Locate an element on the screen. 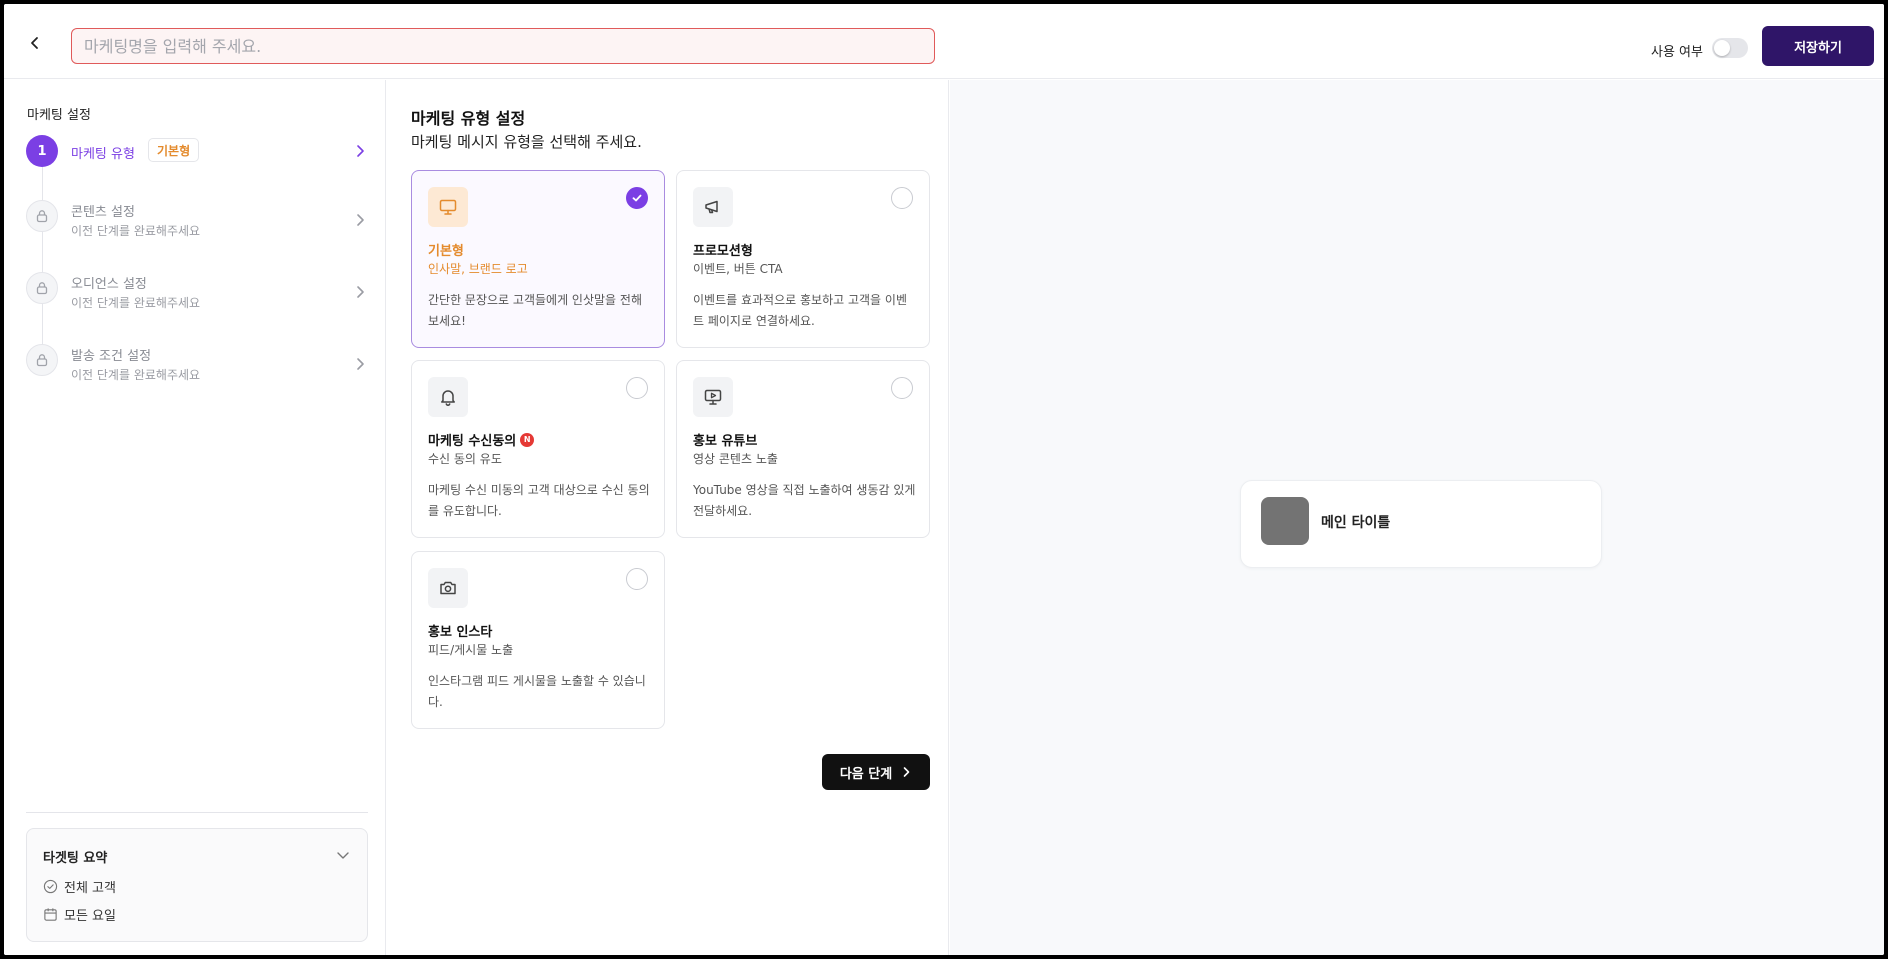 The image size is (1888, 959). step-label: 콘텐츠 설정 is located at coordinates (103, 212).